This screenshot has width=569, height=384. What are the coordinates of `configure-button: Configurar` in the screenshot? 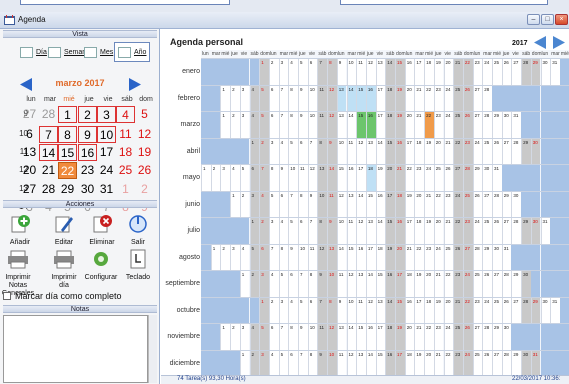 It's located at (101, 265).